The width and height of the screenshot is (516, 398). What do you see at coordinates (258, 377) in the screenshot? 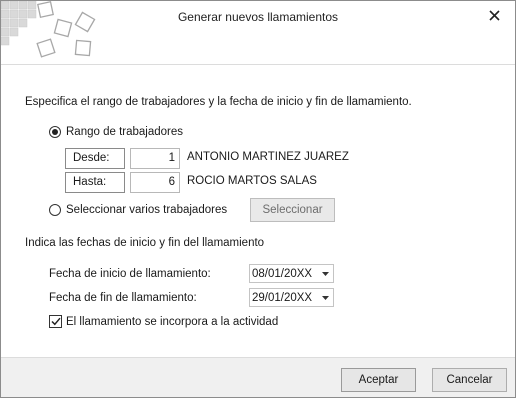
I see `dialog-footer: Aceptar Cancelar` at bounding box center [258, 377].